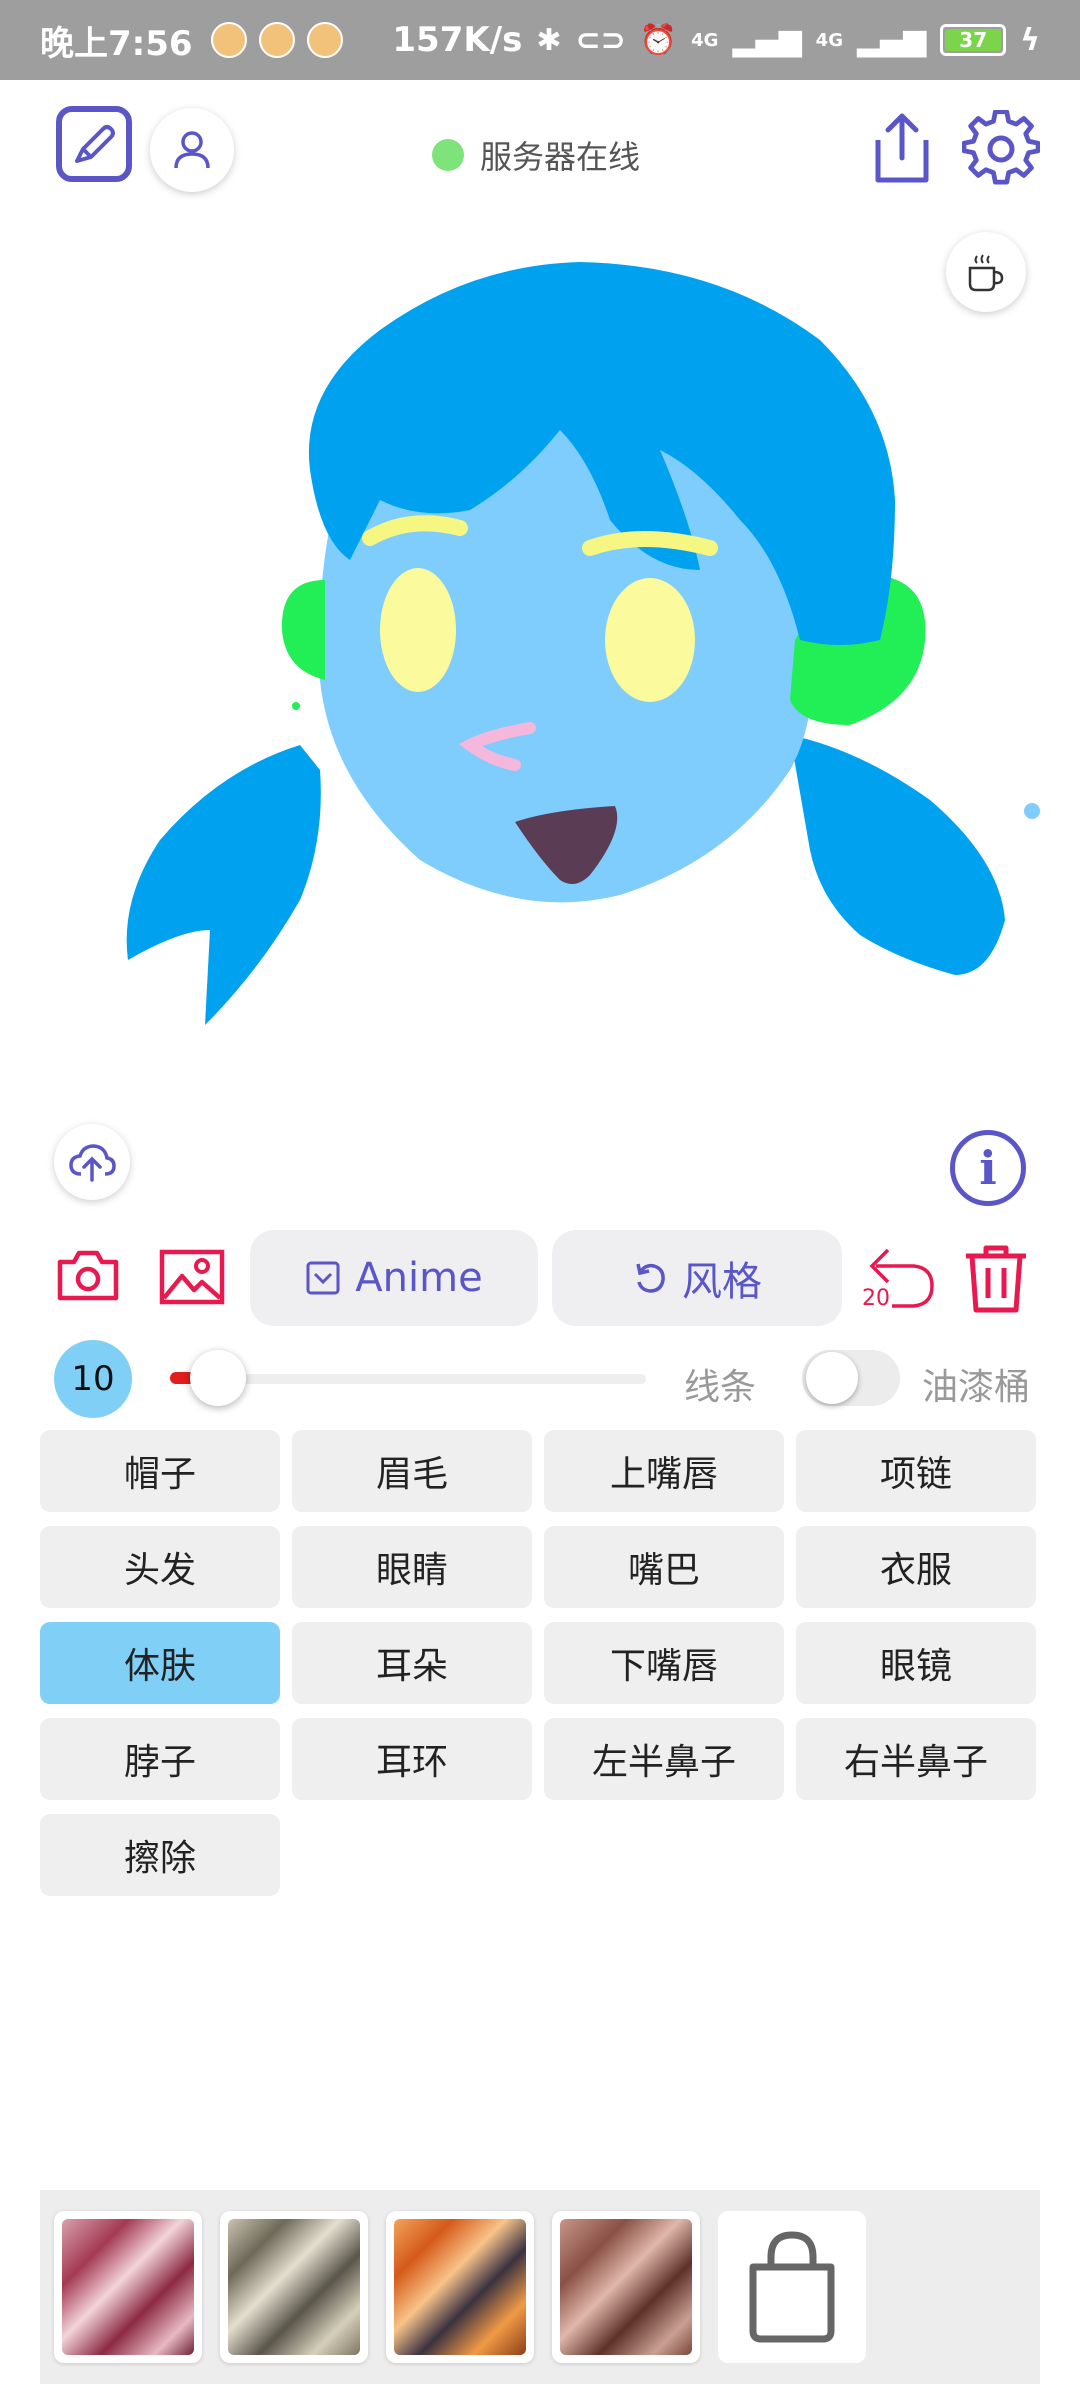  What do you see at coordinates (457, 40) in the screenshot?
I see `network-speed: 157K/s` at bounding box center [457, 40].